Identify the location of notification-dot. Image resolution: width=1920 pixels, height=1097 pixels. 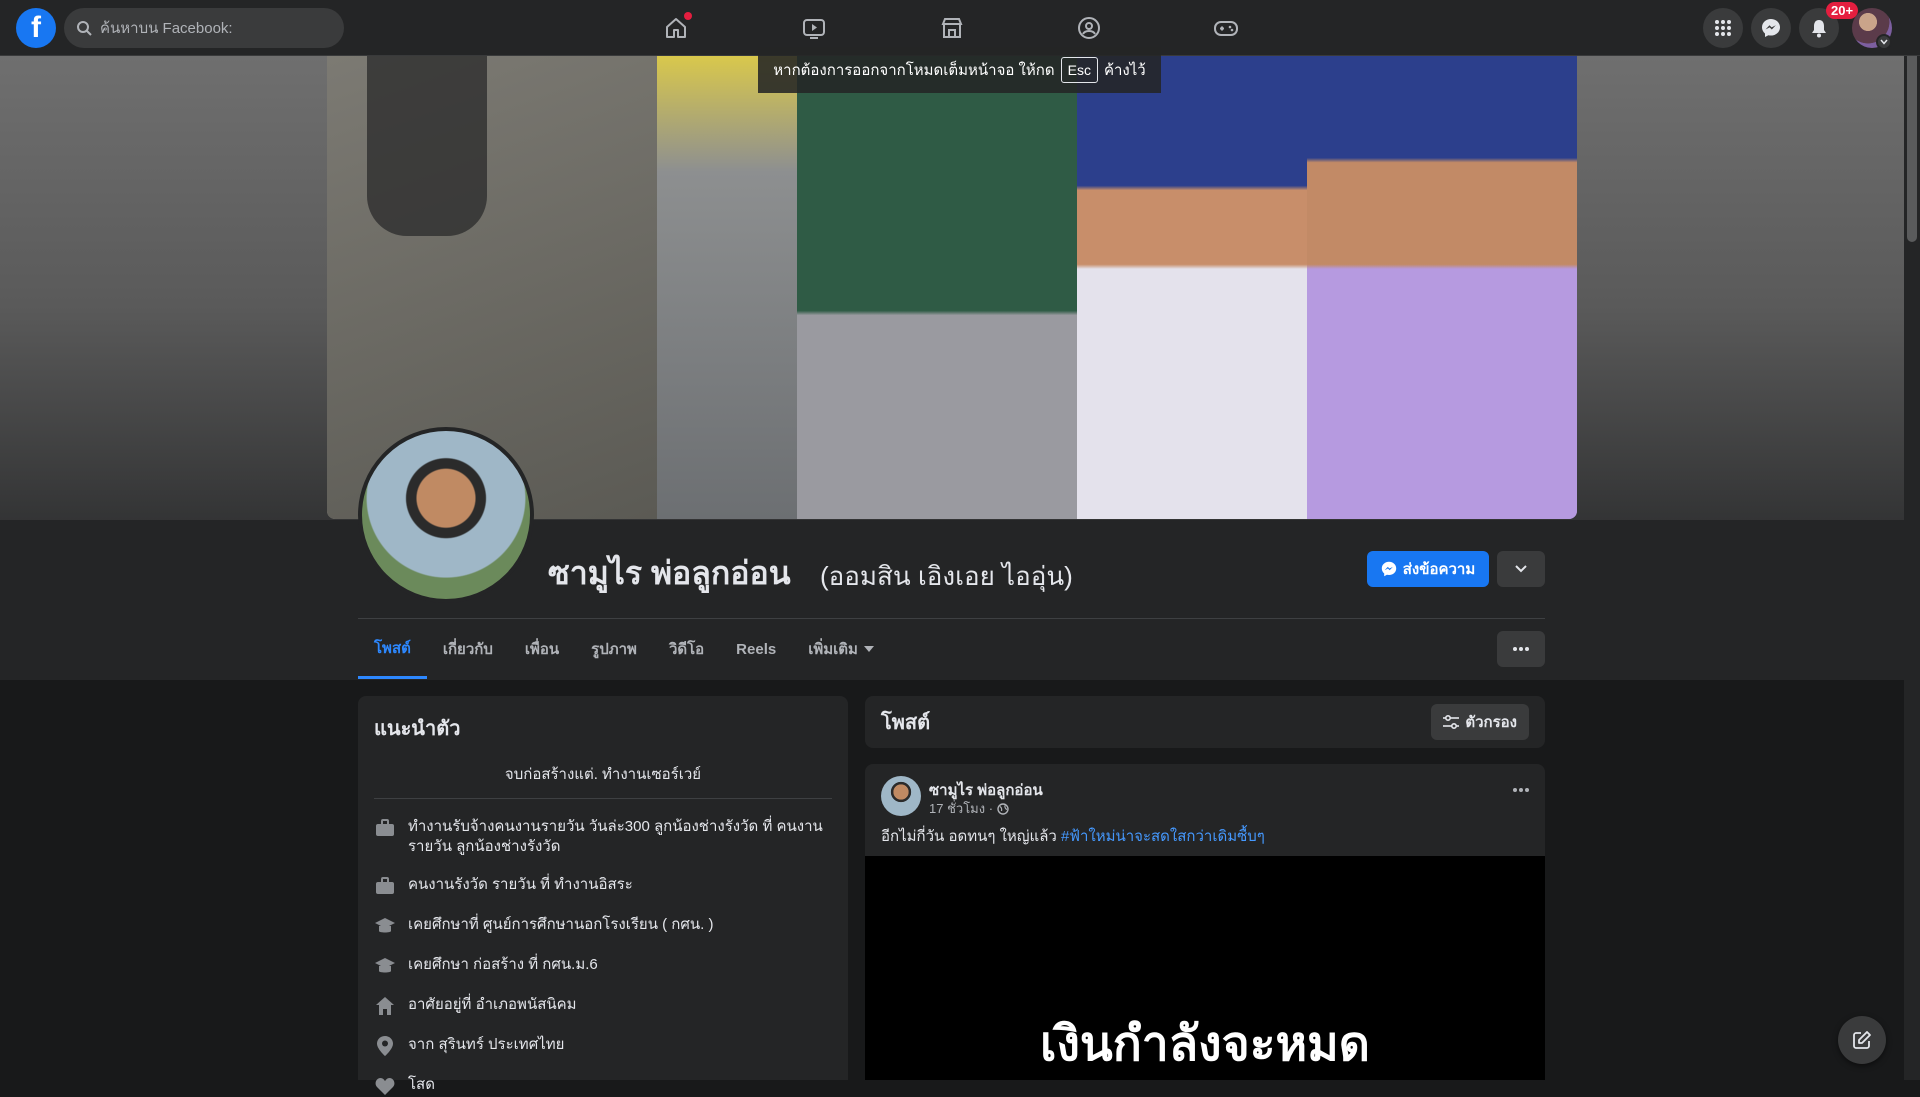
(688, 16).